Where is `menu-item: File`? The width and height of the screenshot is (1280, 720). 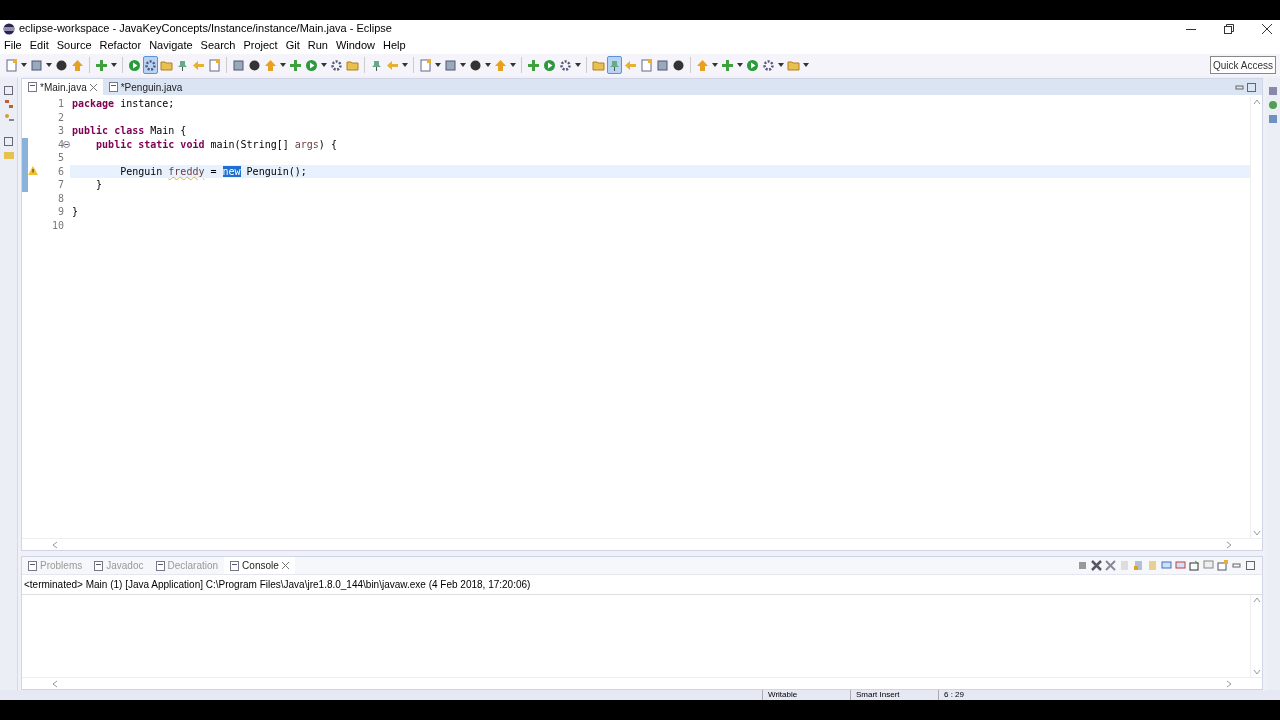 menu-item: File is located at coordinates (13, 45).